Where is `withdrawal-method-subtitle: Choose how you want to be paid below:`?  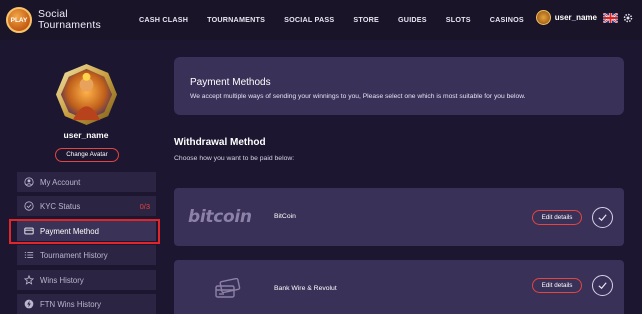
withdrawal-method-subtitle: Choose how you want to be paid below: is located at coordinates (234, 158).